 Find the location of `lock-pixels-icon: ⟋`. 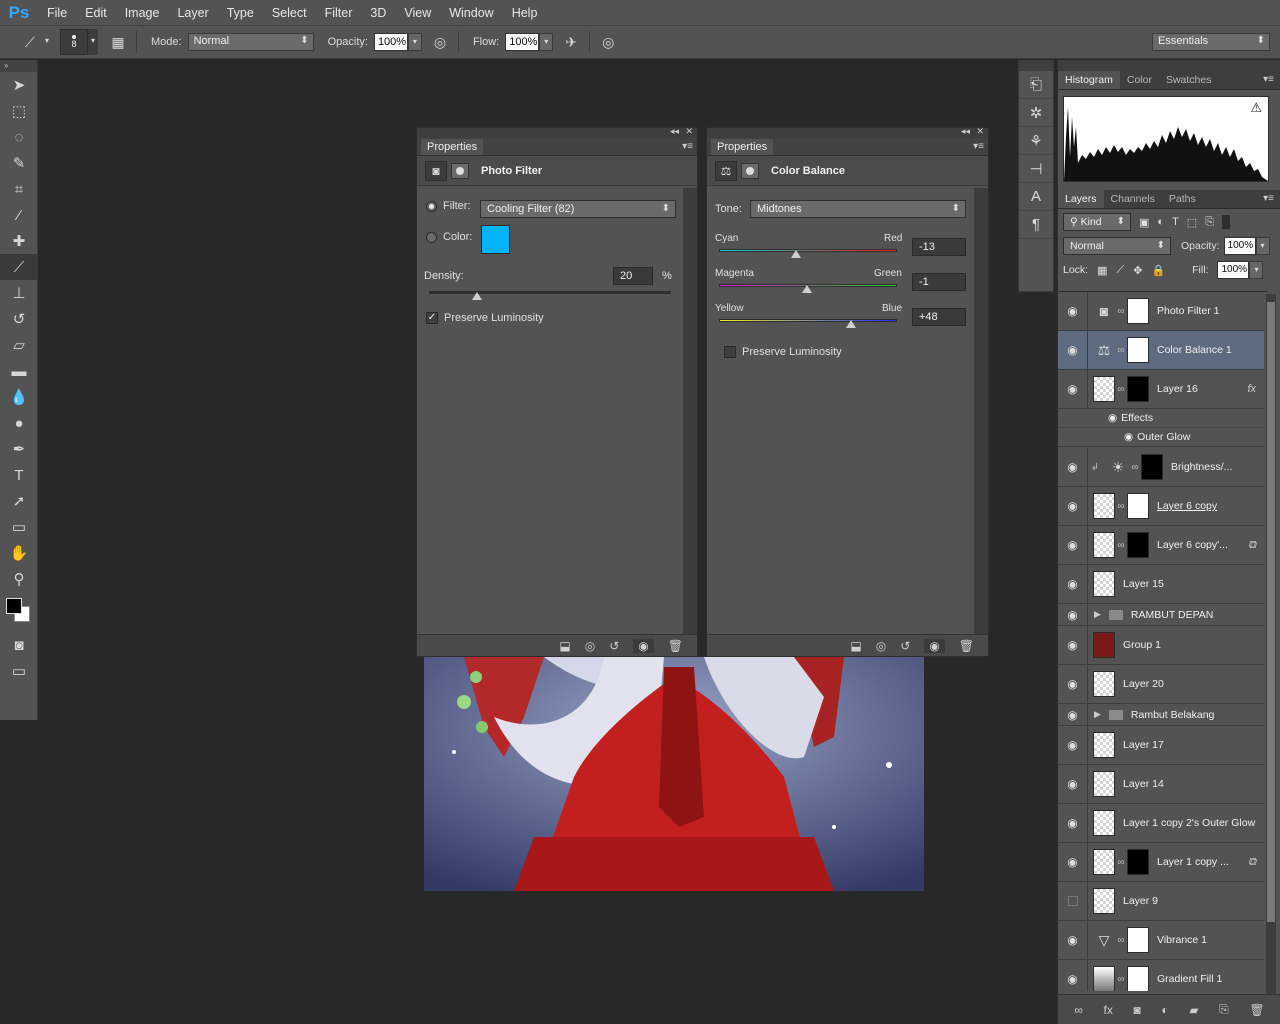

lock-pixels-icon: ⟋ is located at coordinates (1121, 270).